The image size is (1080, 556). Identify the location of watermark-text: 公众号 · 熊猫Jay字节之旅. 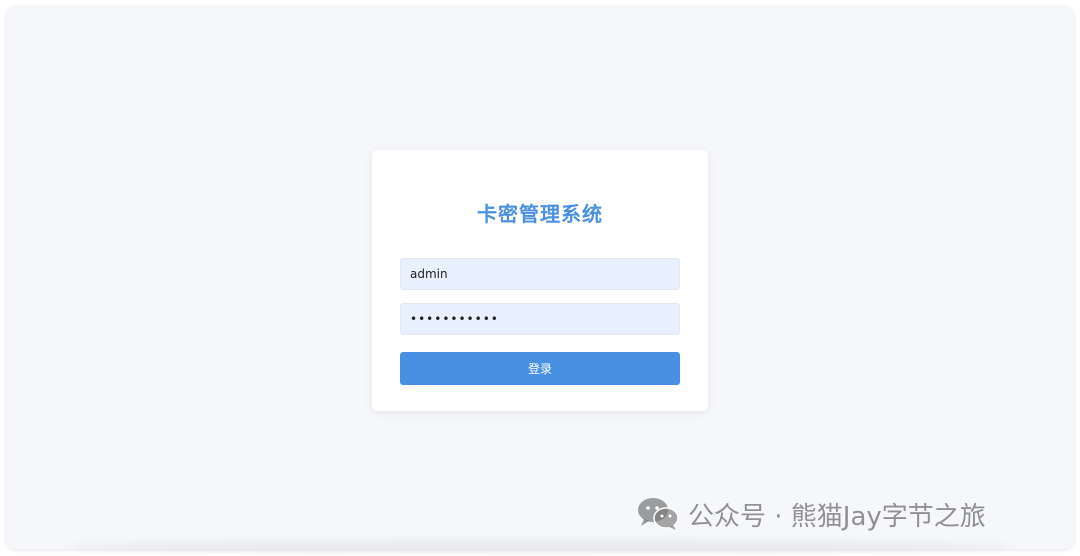
(837, 516).